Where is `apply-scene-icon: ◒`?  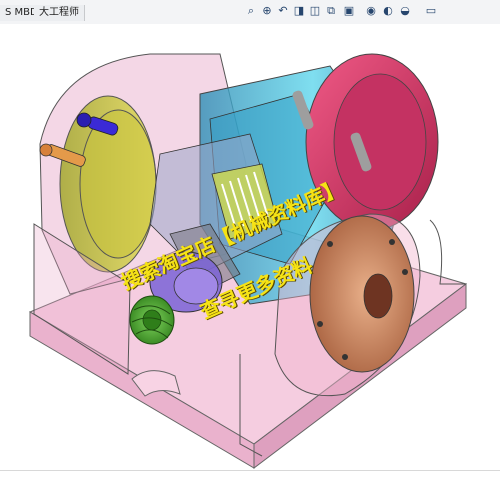
apply-scene-icon: ◒ is located at coordinates (405, 11).